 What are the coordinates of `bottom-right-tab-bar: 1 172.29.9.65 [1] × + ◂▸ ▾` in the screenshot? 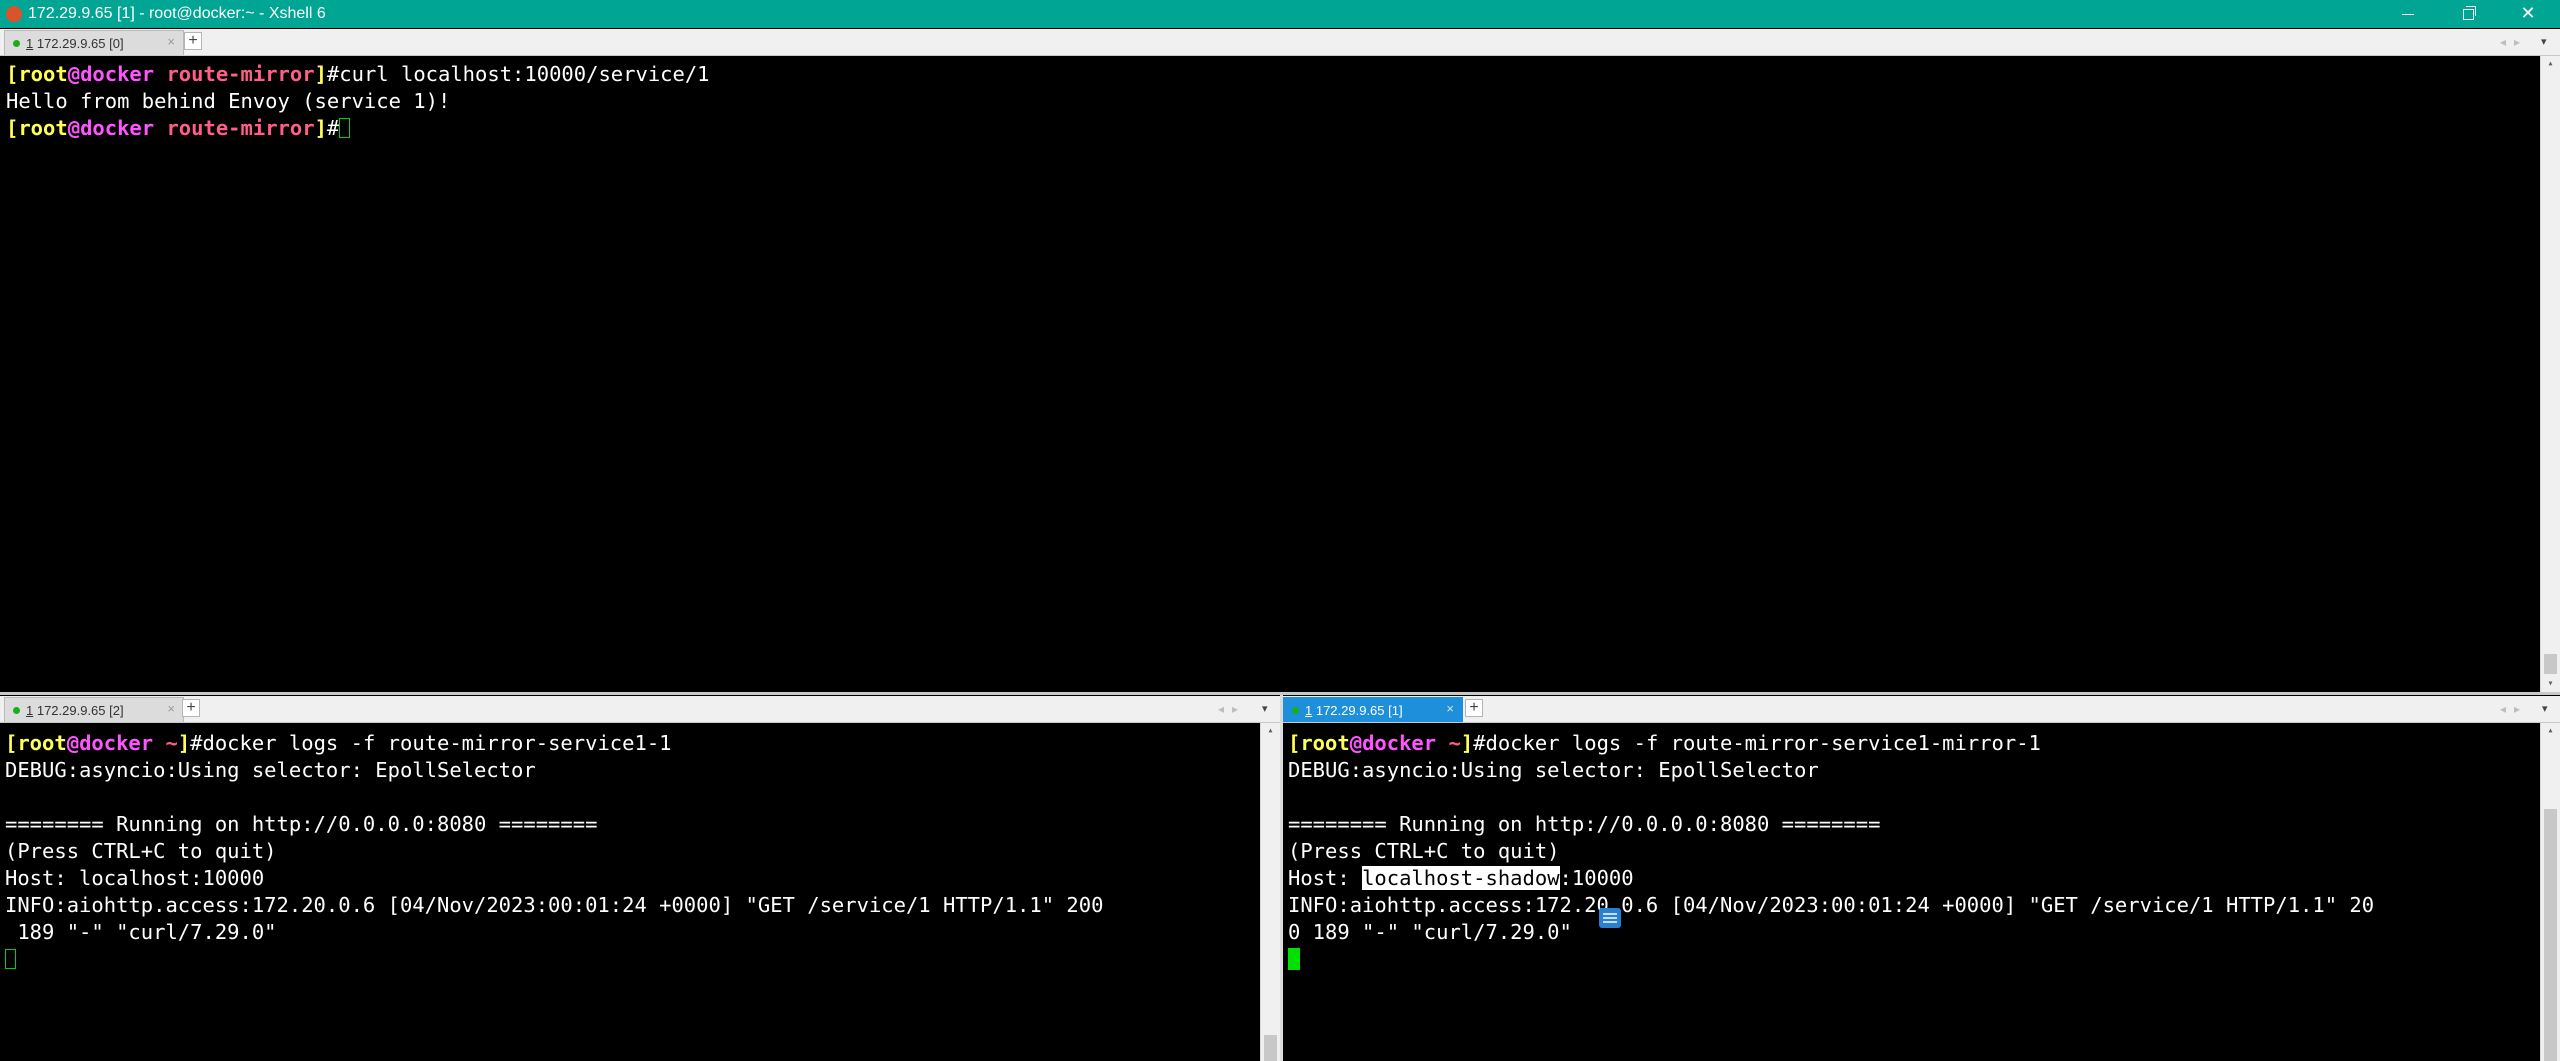 It's located at (1921, 709).